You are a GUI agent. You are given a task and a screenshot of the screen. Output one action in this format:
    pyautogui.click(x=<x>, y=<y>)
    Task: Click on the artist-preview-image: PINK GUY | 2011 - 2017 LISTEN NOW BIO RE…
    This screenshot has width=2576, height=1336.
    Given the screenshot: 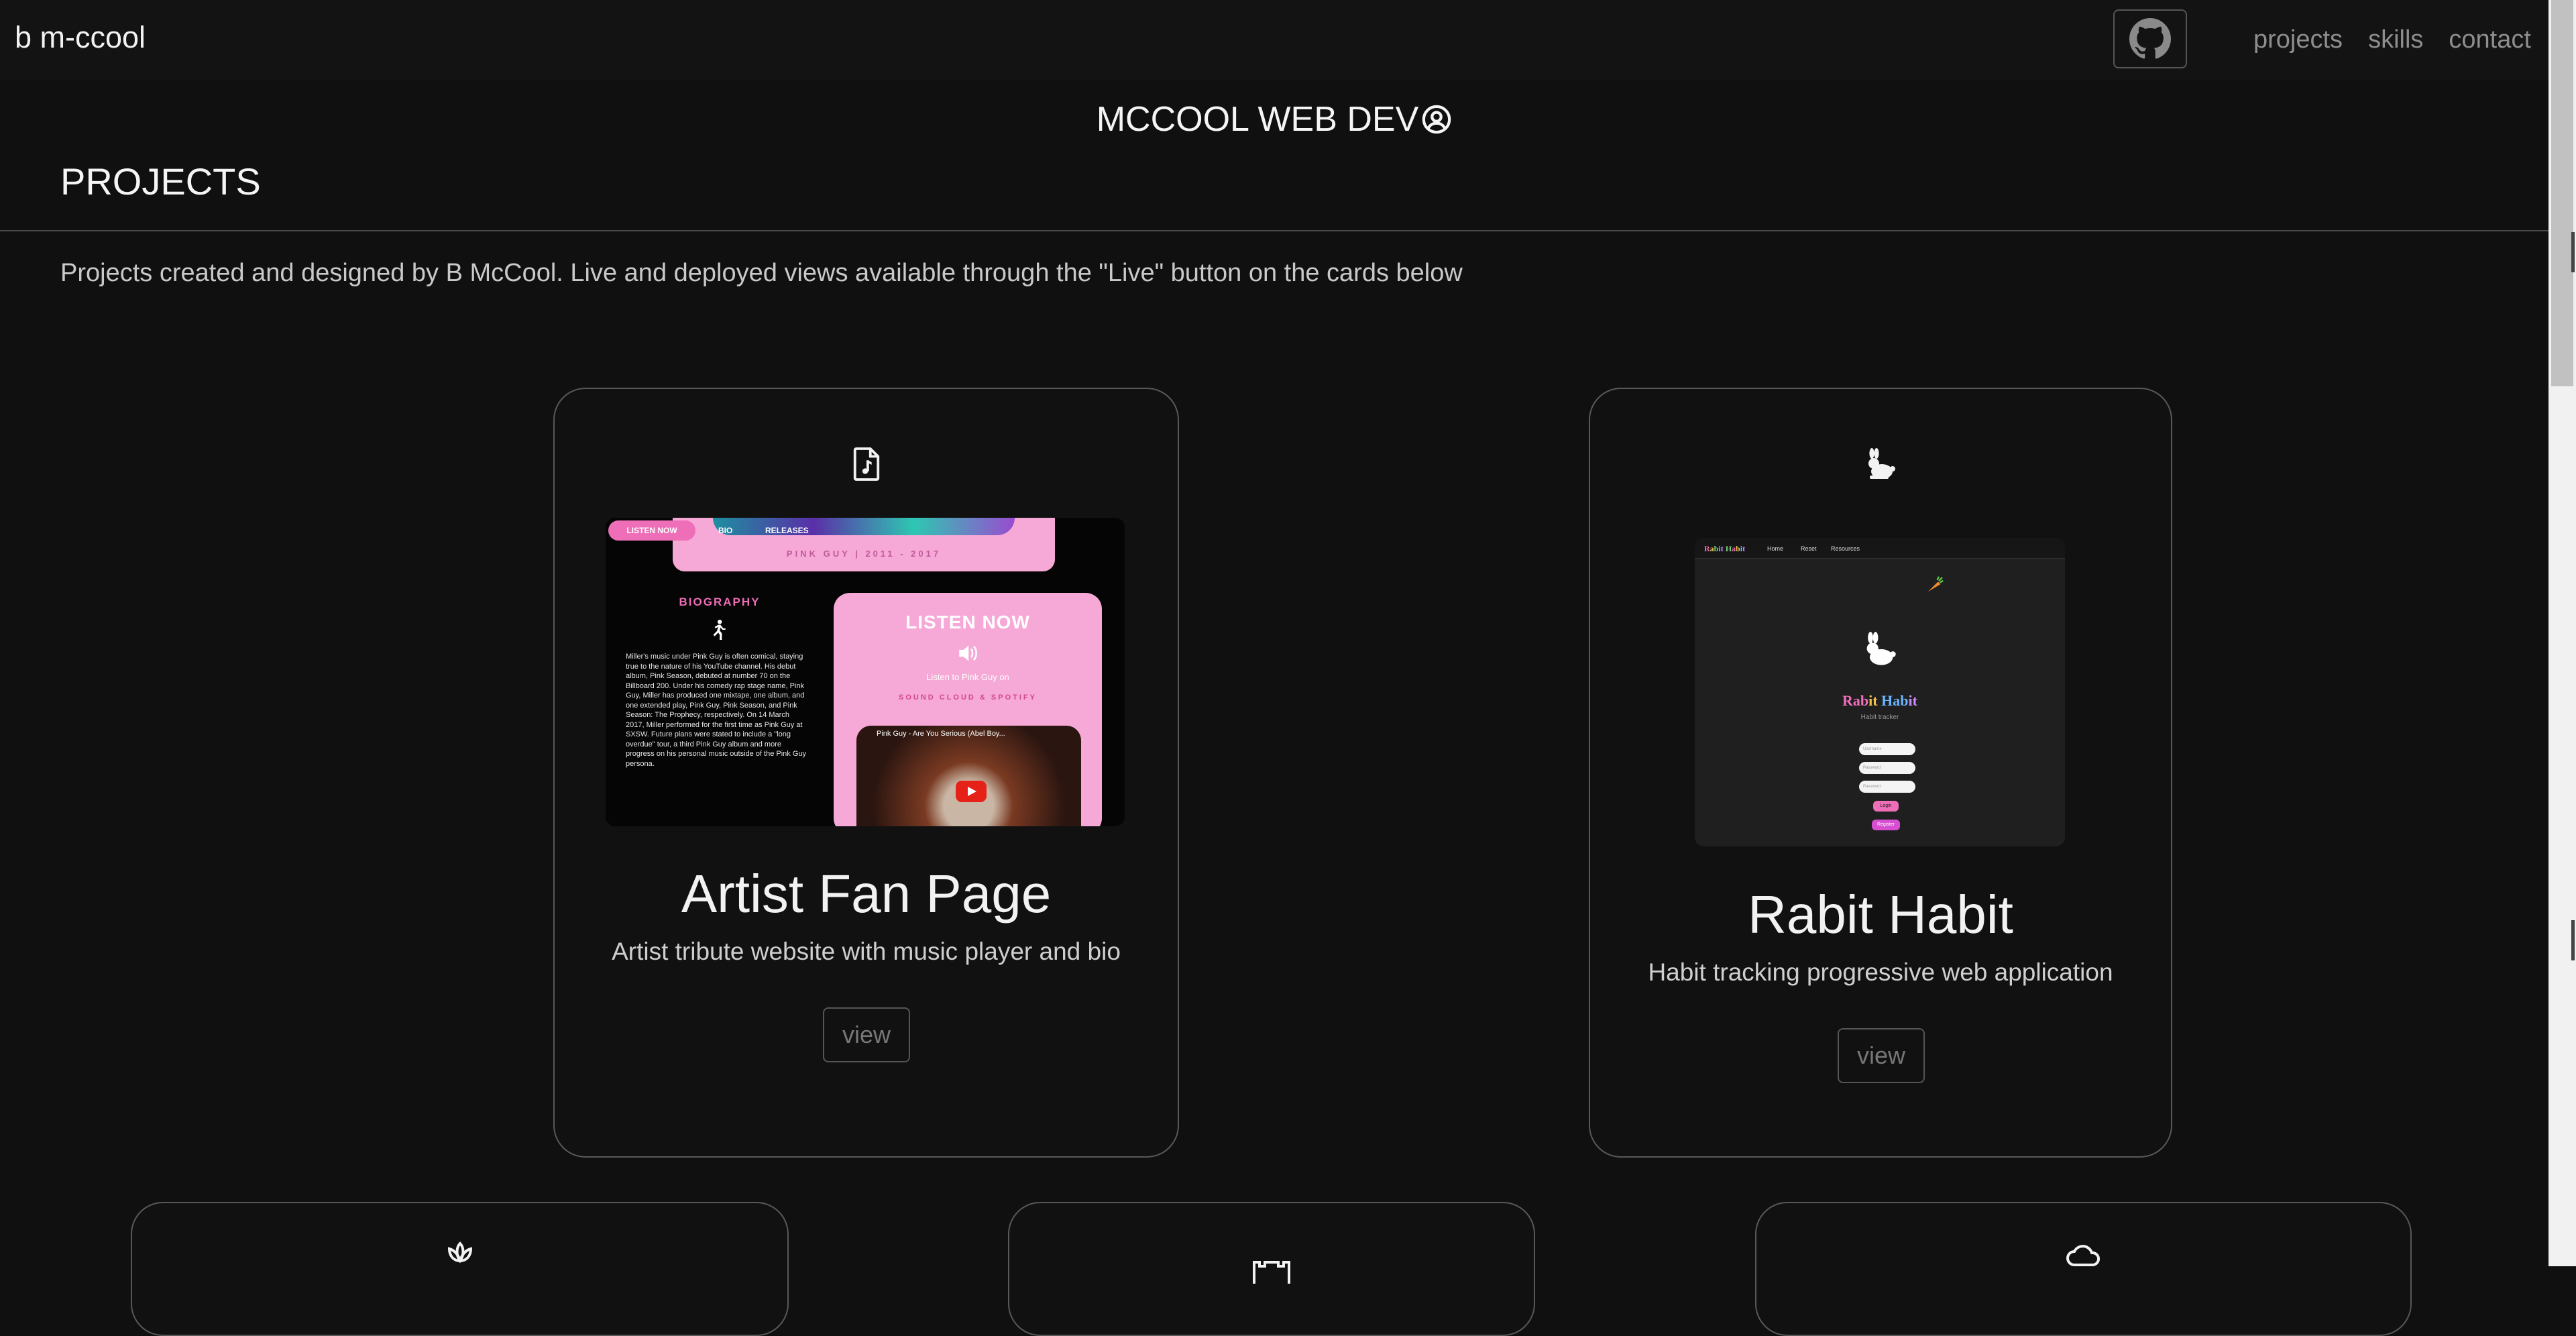 What is the action you would take?
    pyautogui.click(x=865, y=672)
    